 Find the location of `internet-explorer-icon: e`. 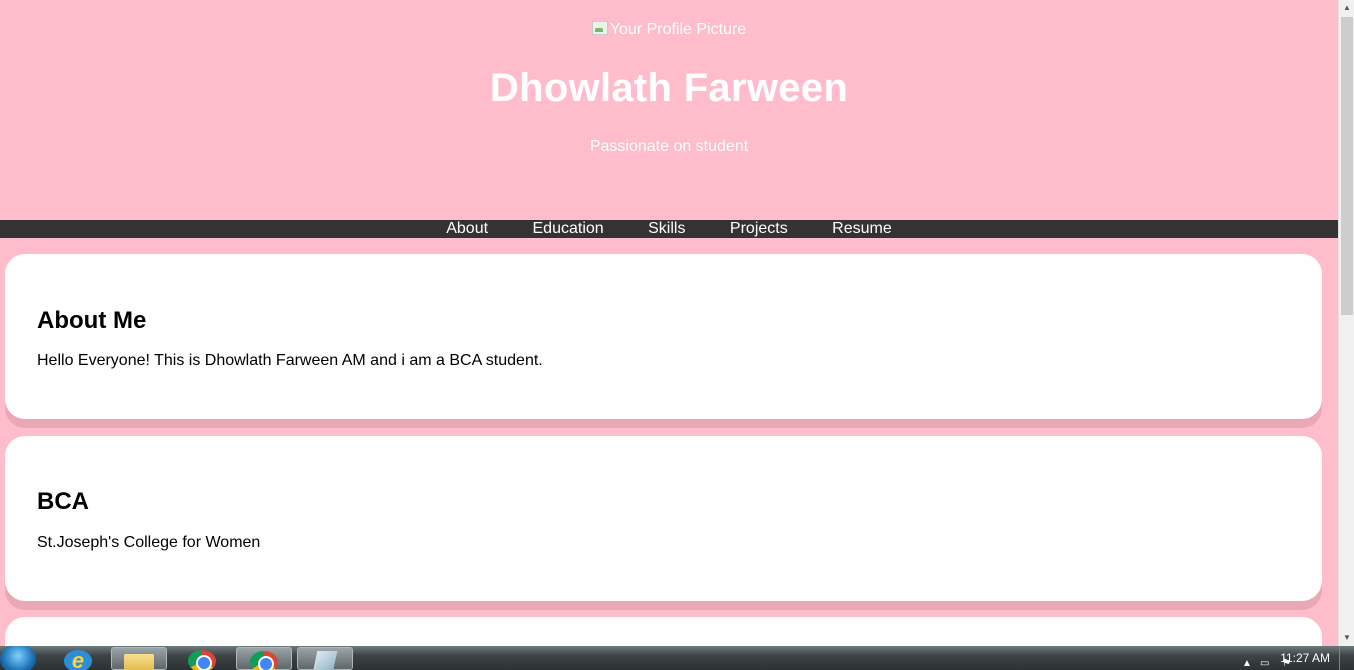

internet-explorer-icon: e is located at coordinates (78, 660).